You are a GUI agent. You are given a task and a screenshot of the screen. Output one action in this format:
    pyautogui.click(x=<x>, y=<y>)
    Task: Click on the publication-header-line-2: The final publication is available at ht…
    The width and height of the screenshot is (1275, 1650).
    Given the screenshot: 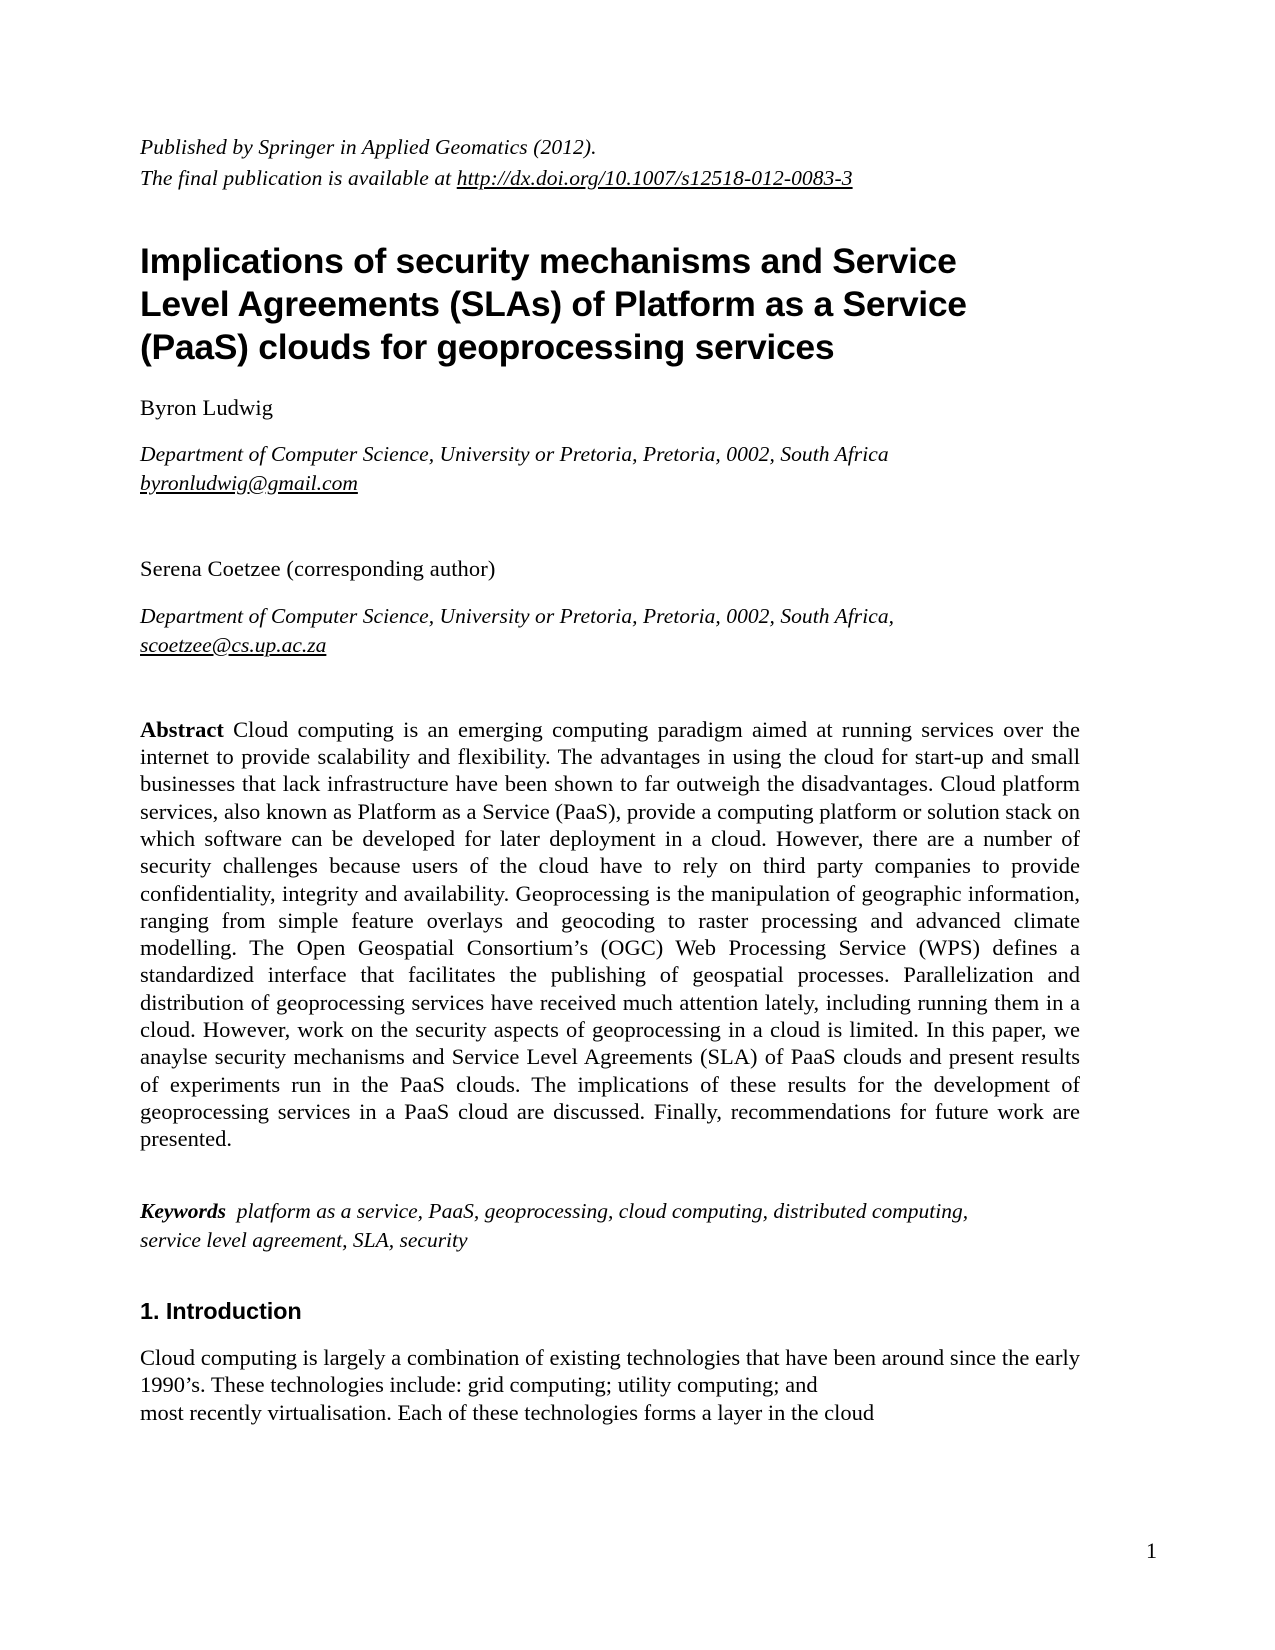 What is the action you would take?
    pyautogui.click(x=610, y=178)
    